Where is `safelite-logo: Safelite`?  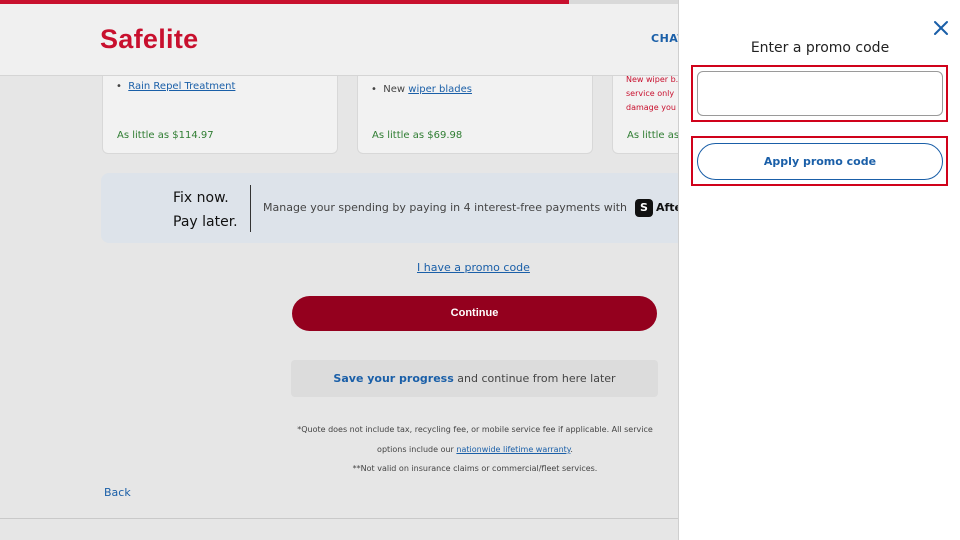
safelite-logo: Safelite is located at coordinates (149, 39).